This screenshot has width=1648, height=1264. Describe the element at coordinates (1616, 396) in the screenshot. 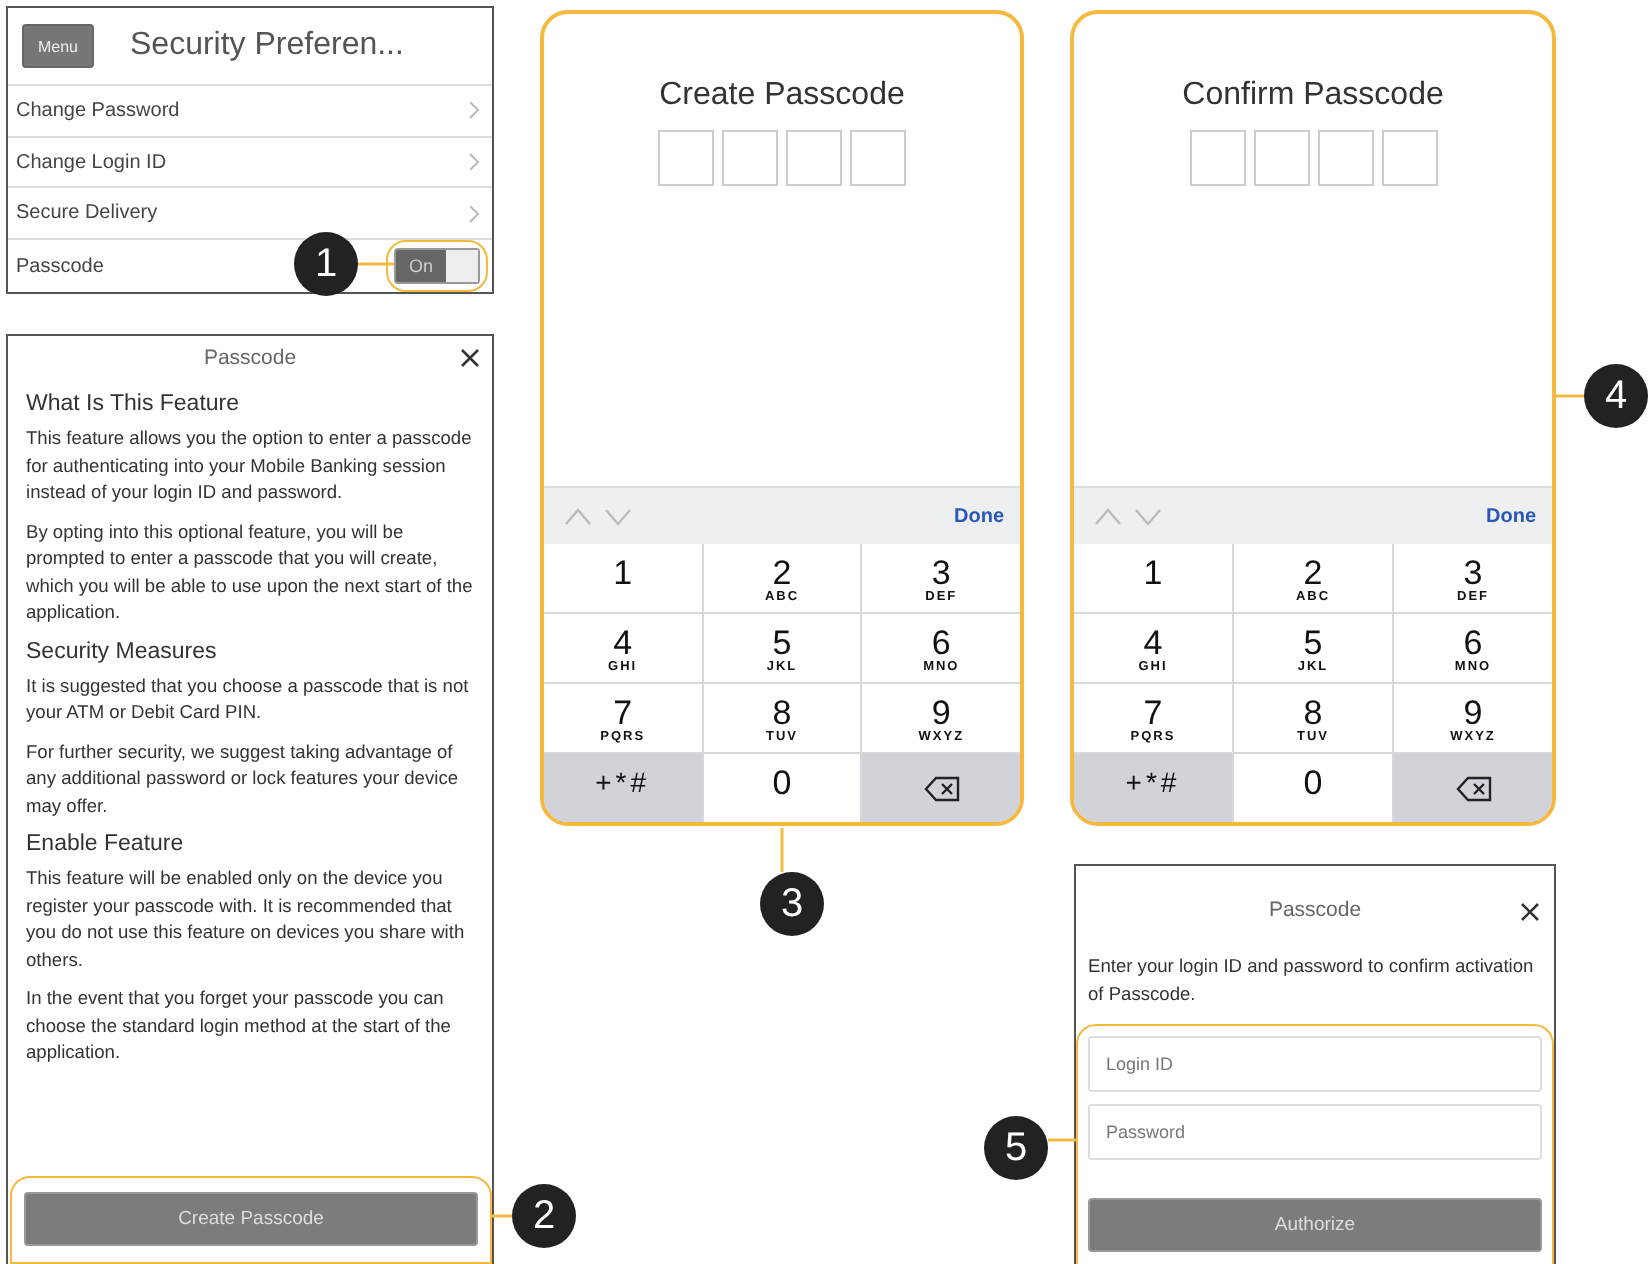

I see `step-number: 4` at that location.